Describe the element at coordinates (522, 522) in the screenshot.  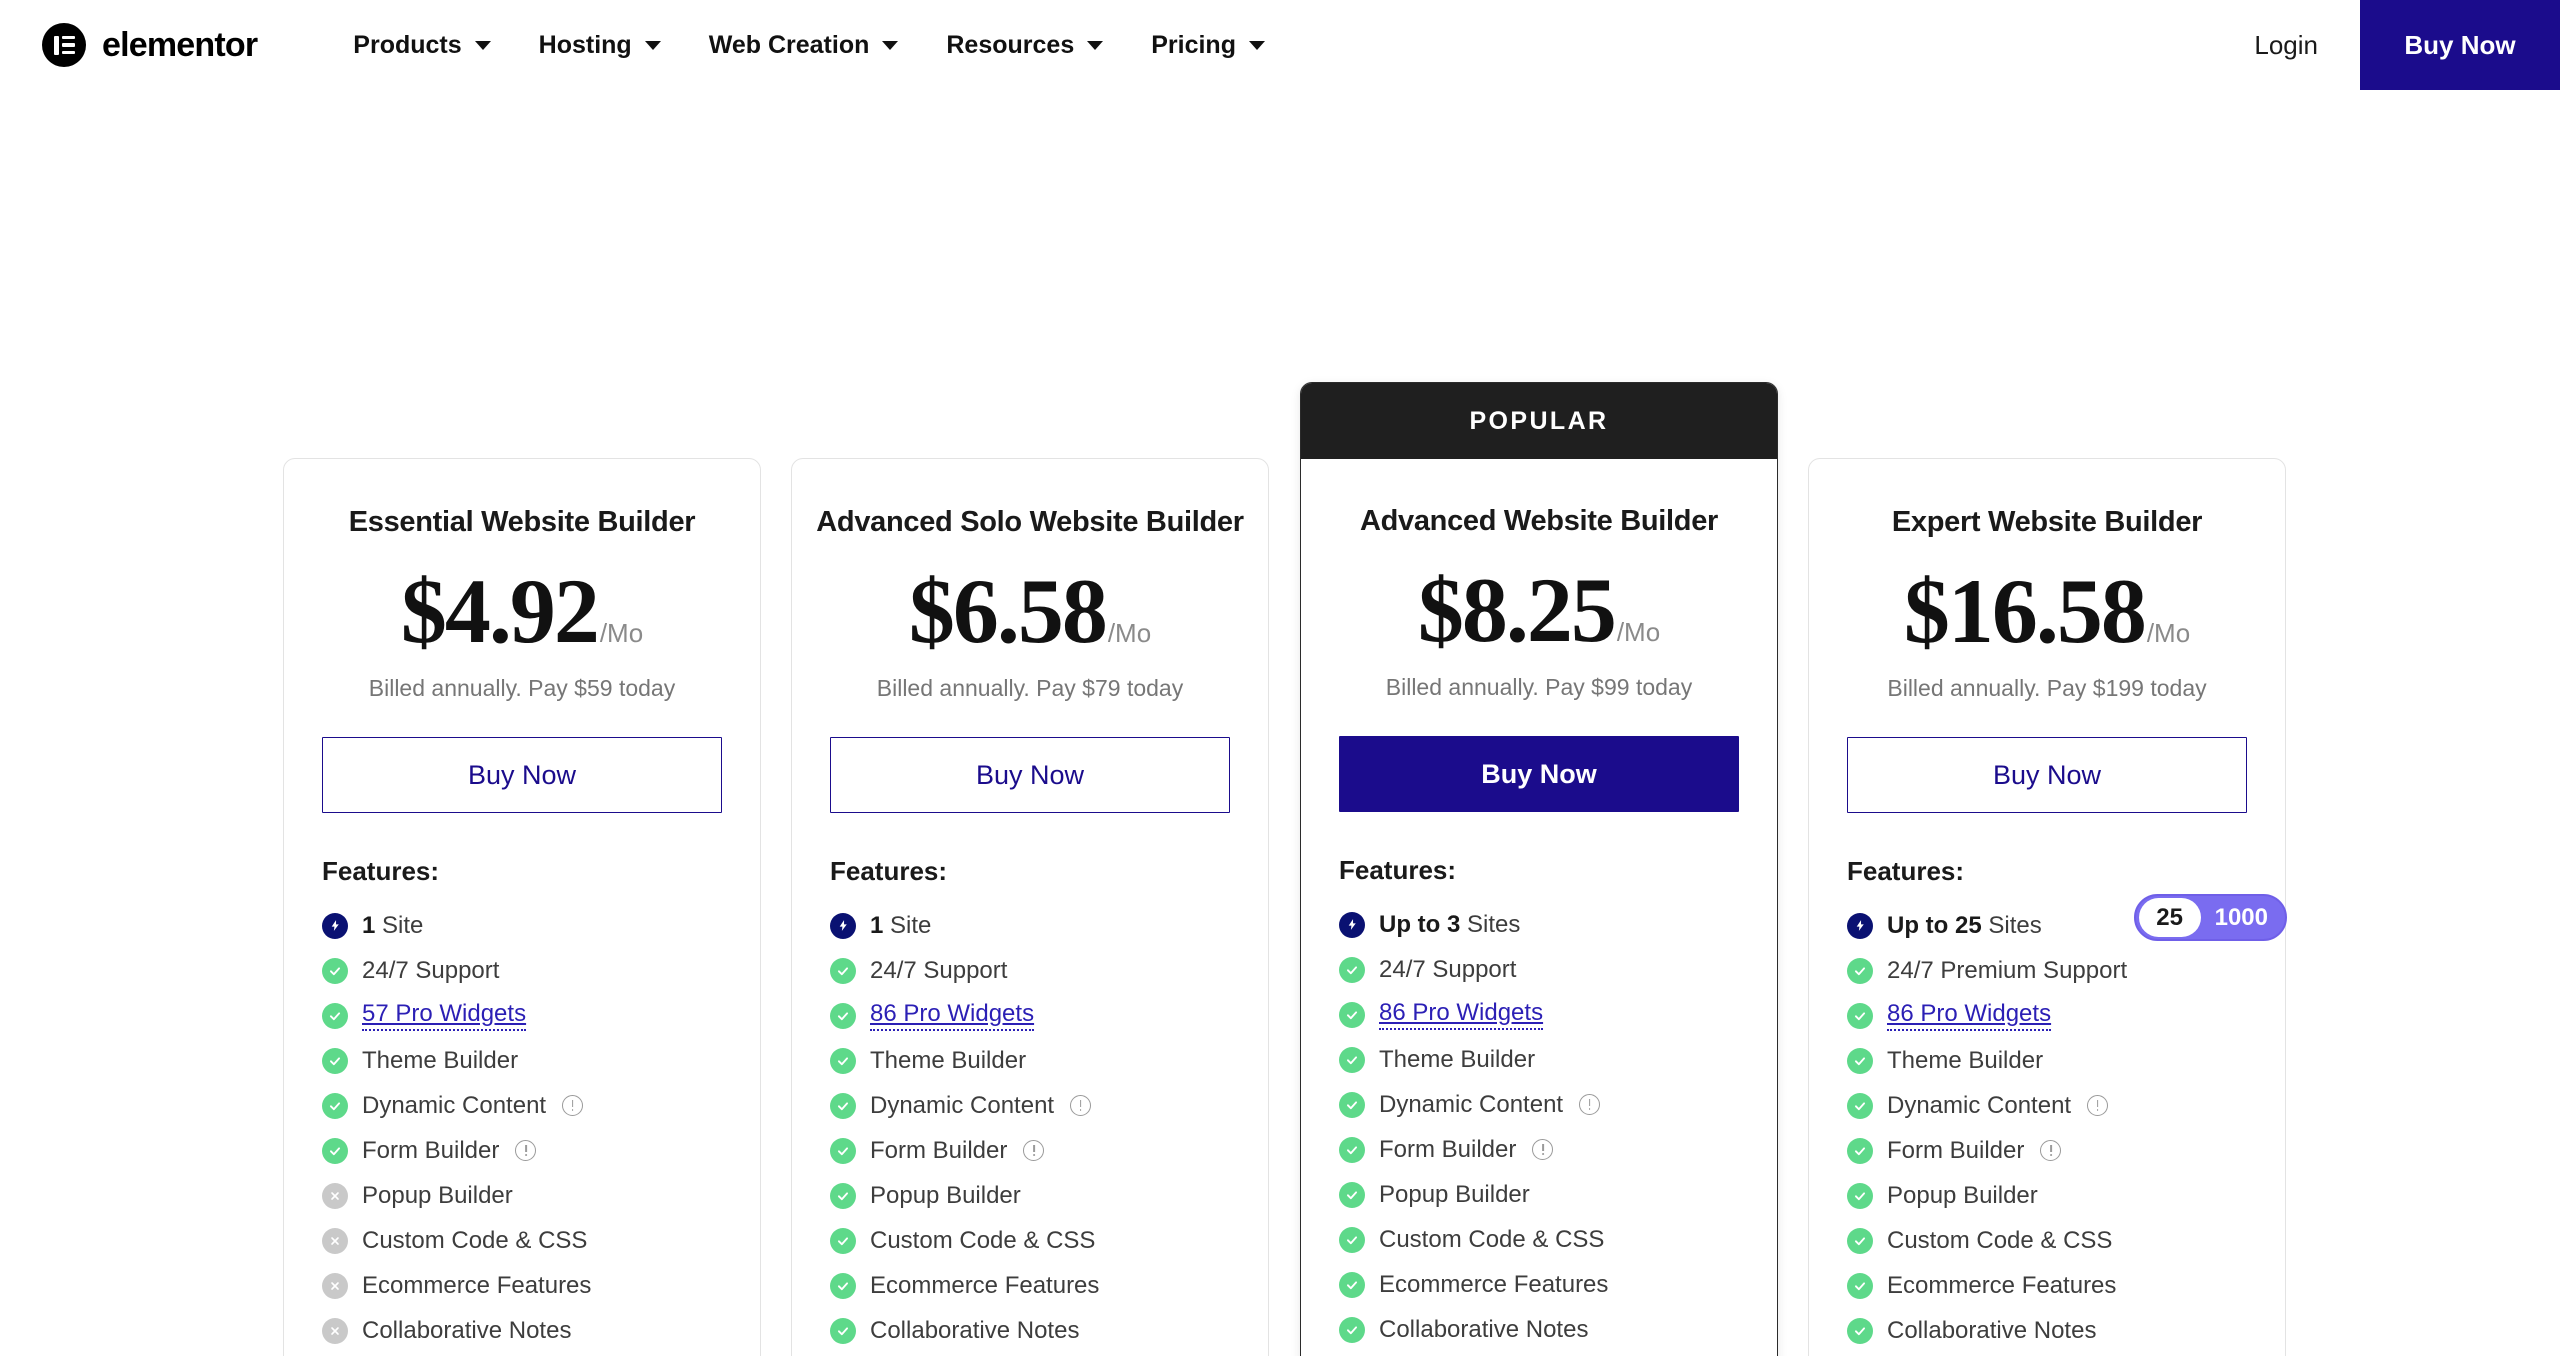
I see `plan-title: Essential Website Builder` at that location.